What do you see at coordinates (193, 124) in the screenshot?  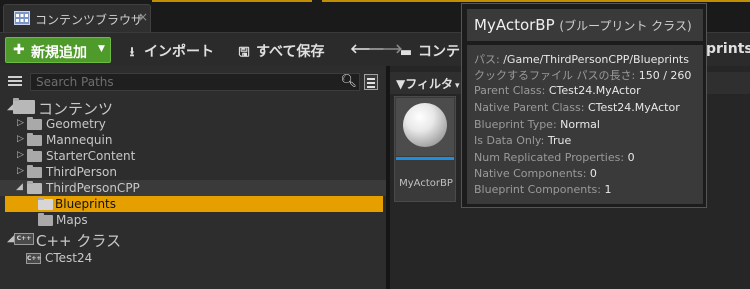 I see `tree-item-geometry: ▷ Geometry` at bounding box center [193, 124].